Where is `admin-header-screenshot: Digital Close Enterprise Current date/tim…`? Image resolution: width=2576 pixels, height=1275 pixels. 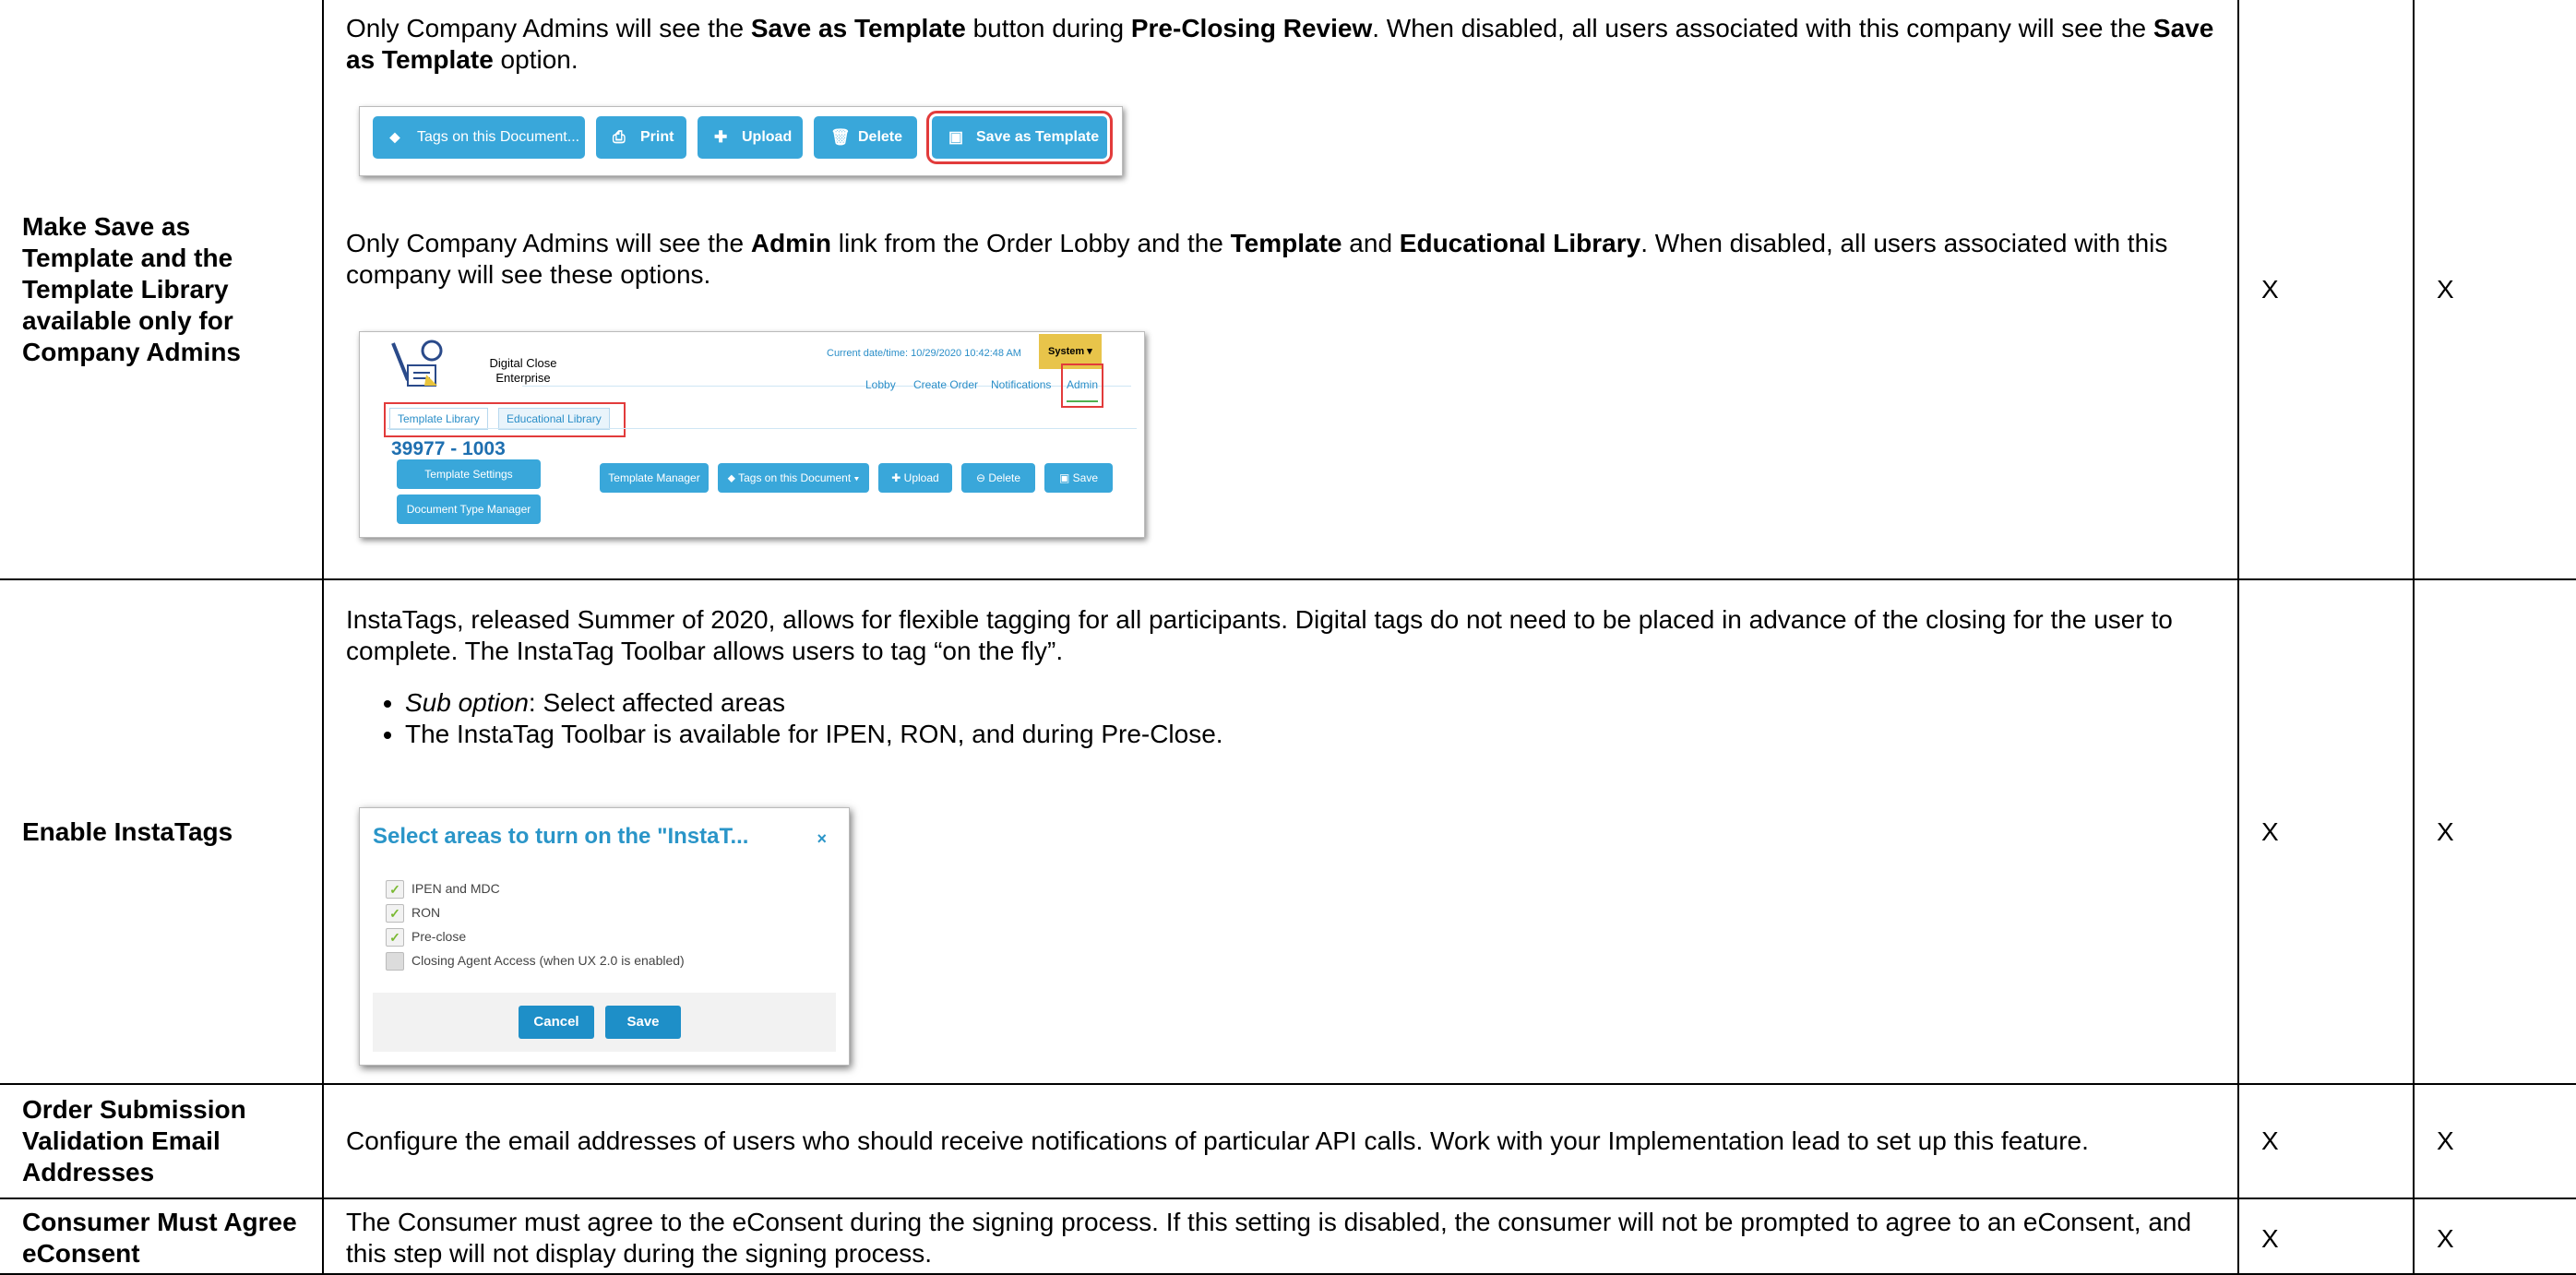
admin-header-screenshot: Digital Close Enterprise Current date/tim… is located at coordinates (752, 434).